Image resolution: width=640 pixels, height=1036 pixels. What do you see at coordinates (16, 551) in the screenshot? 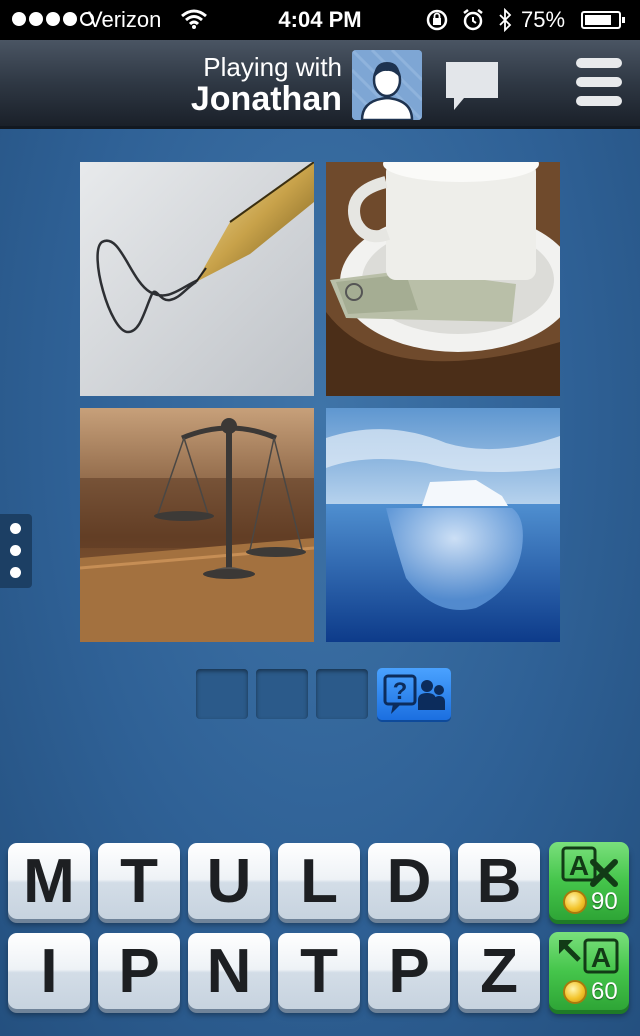
I see `side-drawer-handle` at bounding box center [16, 551].